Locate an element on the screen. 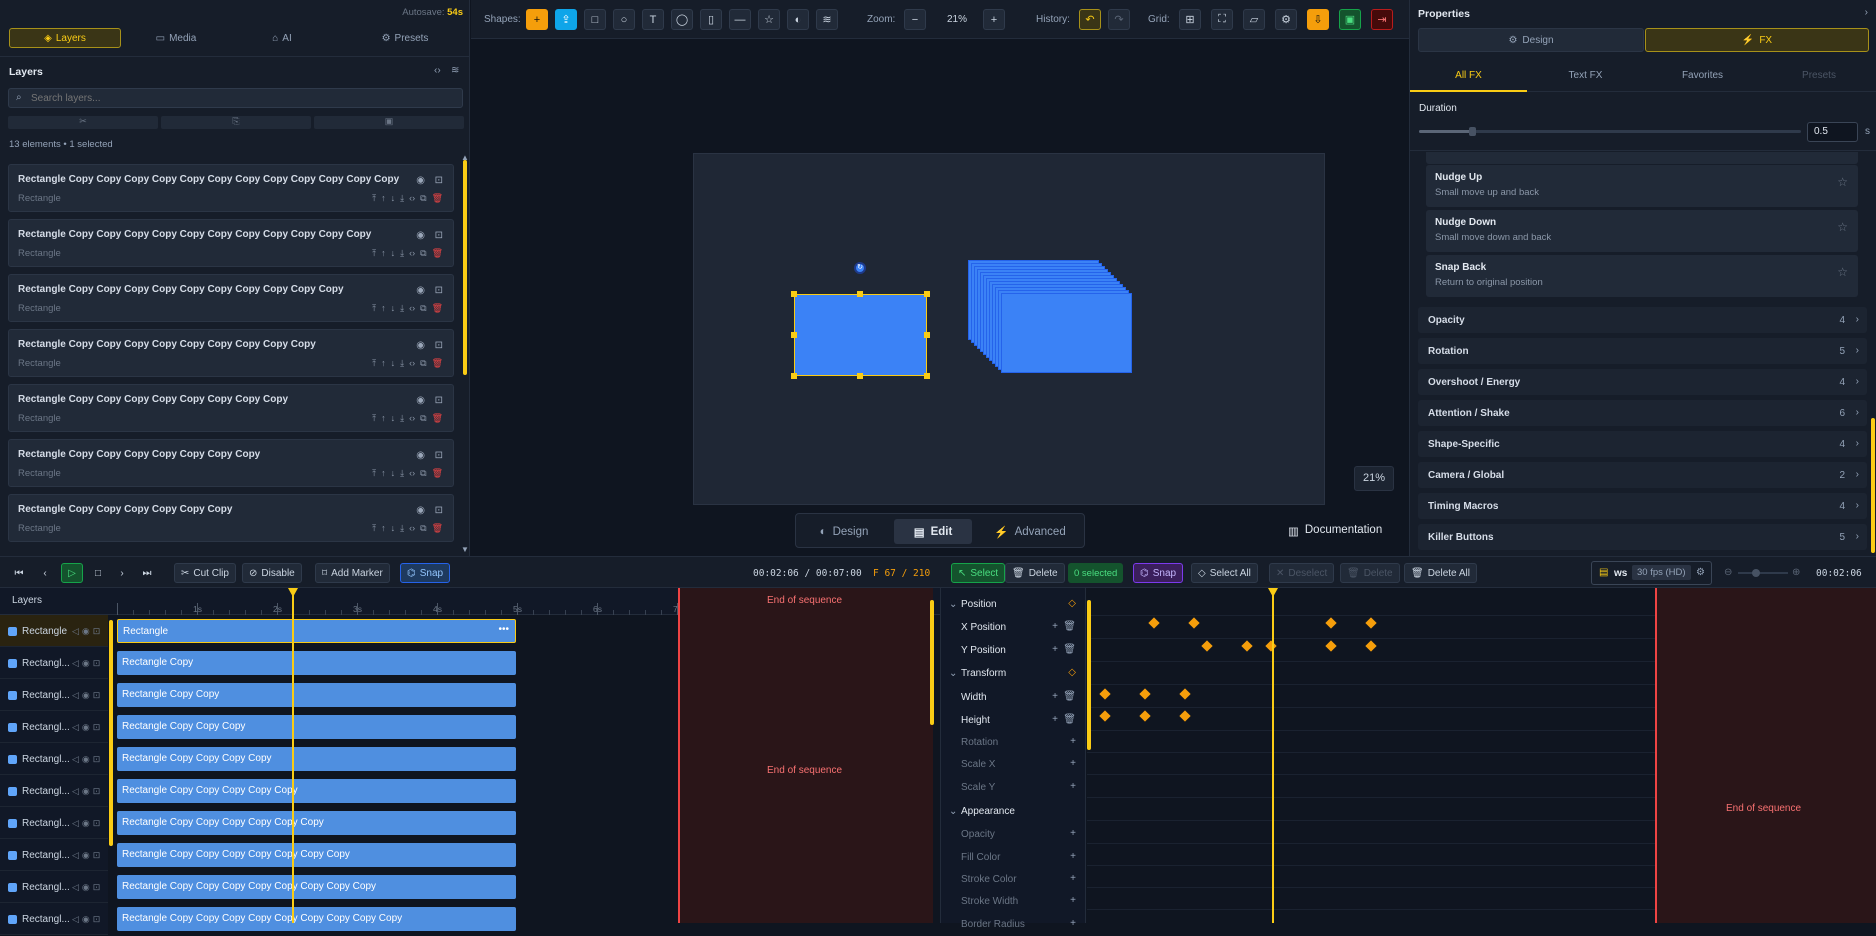 The width and height of the screenshot is (1876, 936). resize-handle-s is located at coordinates (860, 376).